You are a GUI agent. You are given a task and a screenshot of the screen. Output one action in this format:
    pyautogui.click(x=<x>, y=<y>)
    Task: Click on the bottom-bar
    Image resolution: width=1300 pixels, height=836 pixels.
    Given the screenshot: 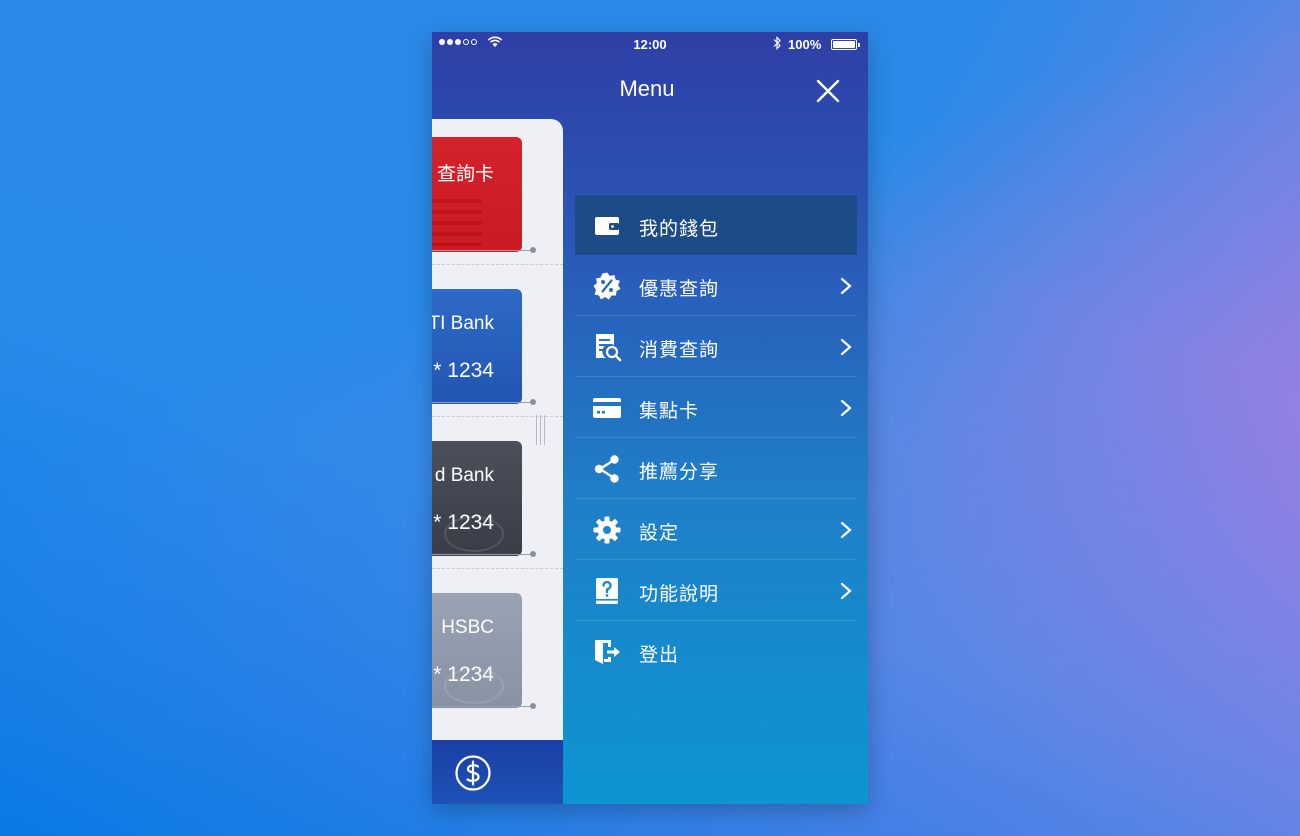 What is the action you would take?
    pyautogui.click(x=497, y=772)
    